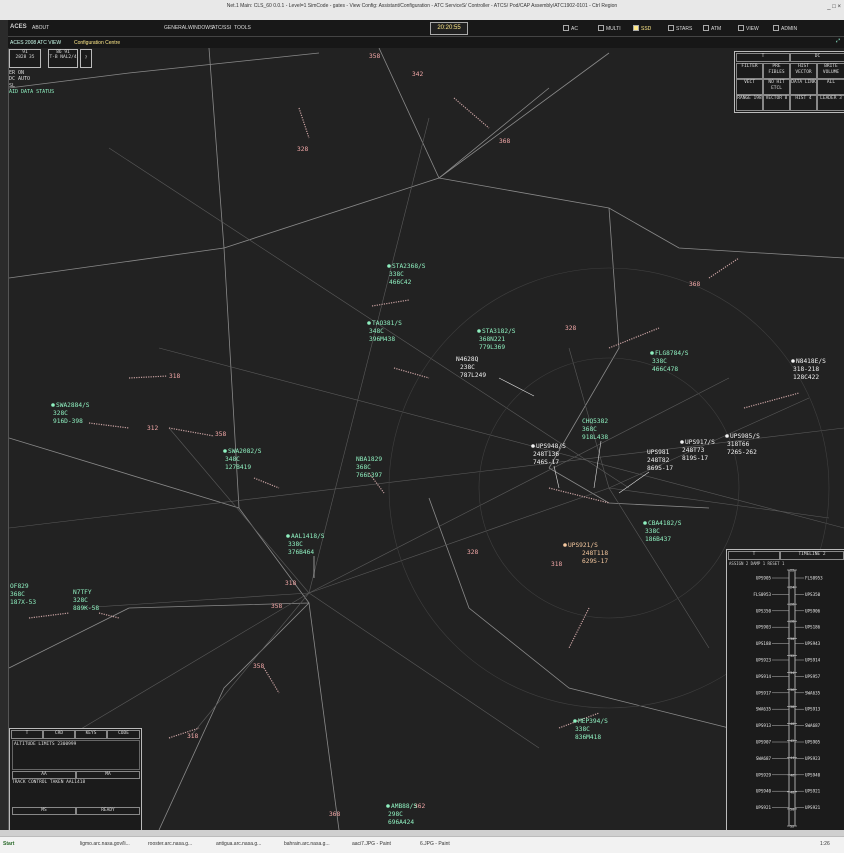 The image size is (844, 853). What do you see at coordinates (764, 676) in the screenshot?
I see `timeline-left-flight: UPS914` at bounding box center [764, 676].